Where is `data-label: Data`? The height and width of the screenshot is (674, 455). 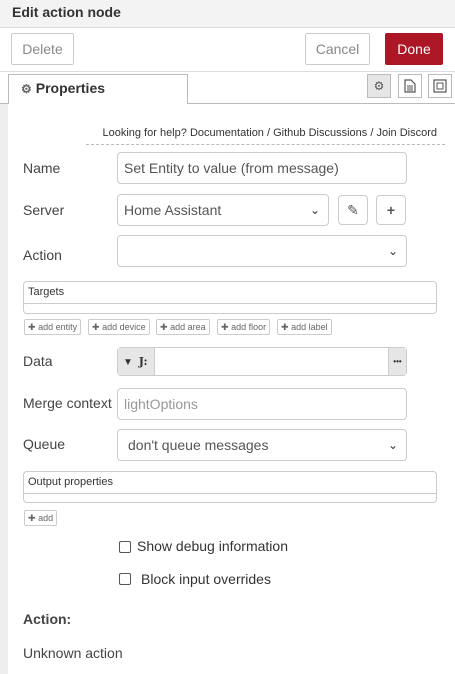
data-label: Data is located at coordinates (38, 361).